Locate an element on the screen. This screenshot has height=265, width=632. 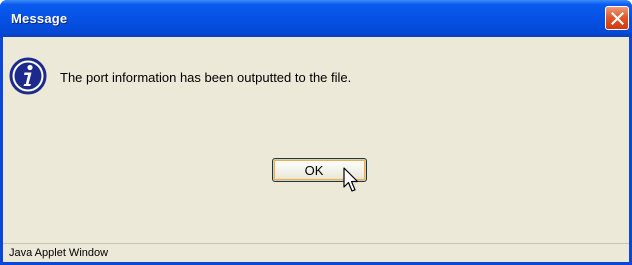
close-icon is located at coordinates (617, 18).